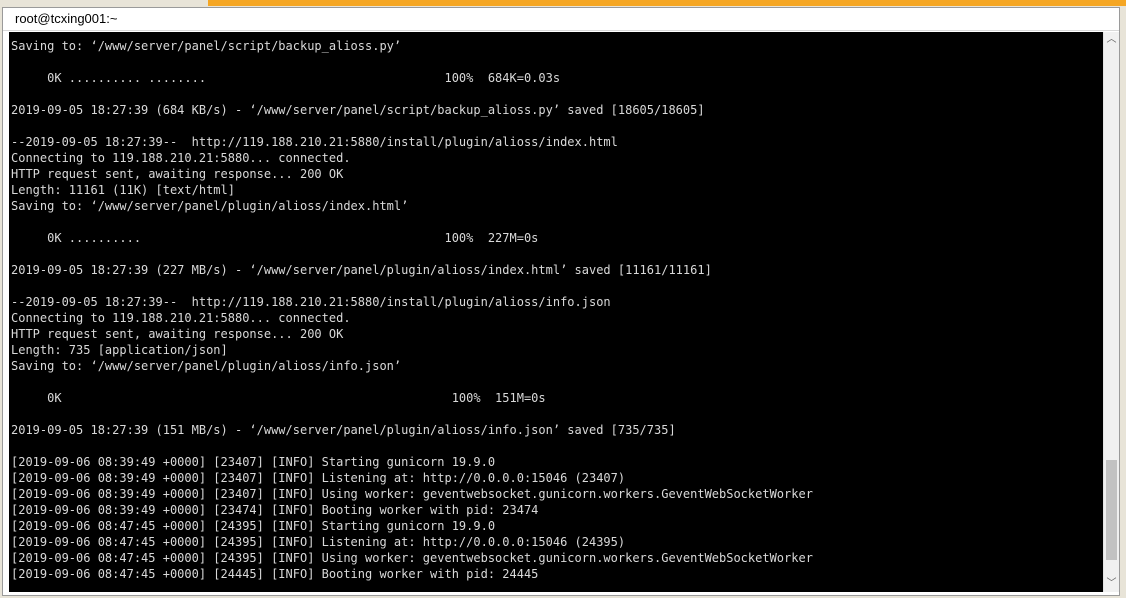 The image size is (1126, 598). I want to click on terminal-line: 0K 100% 151M=0s, so click(278, 398).